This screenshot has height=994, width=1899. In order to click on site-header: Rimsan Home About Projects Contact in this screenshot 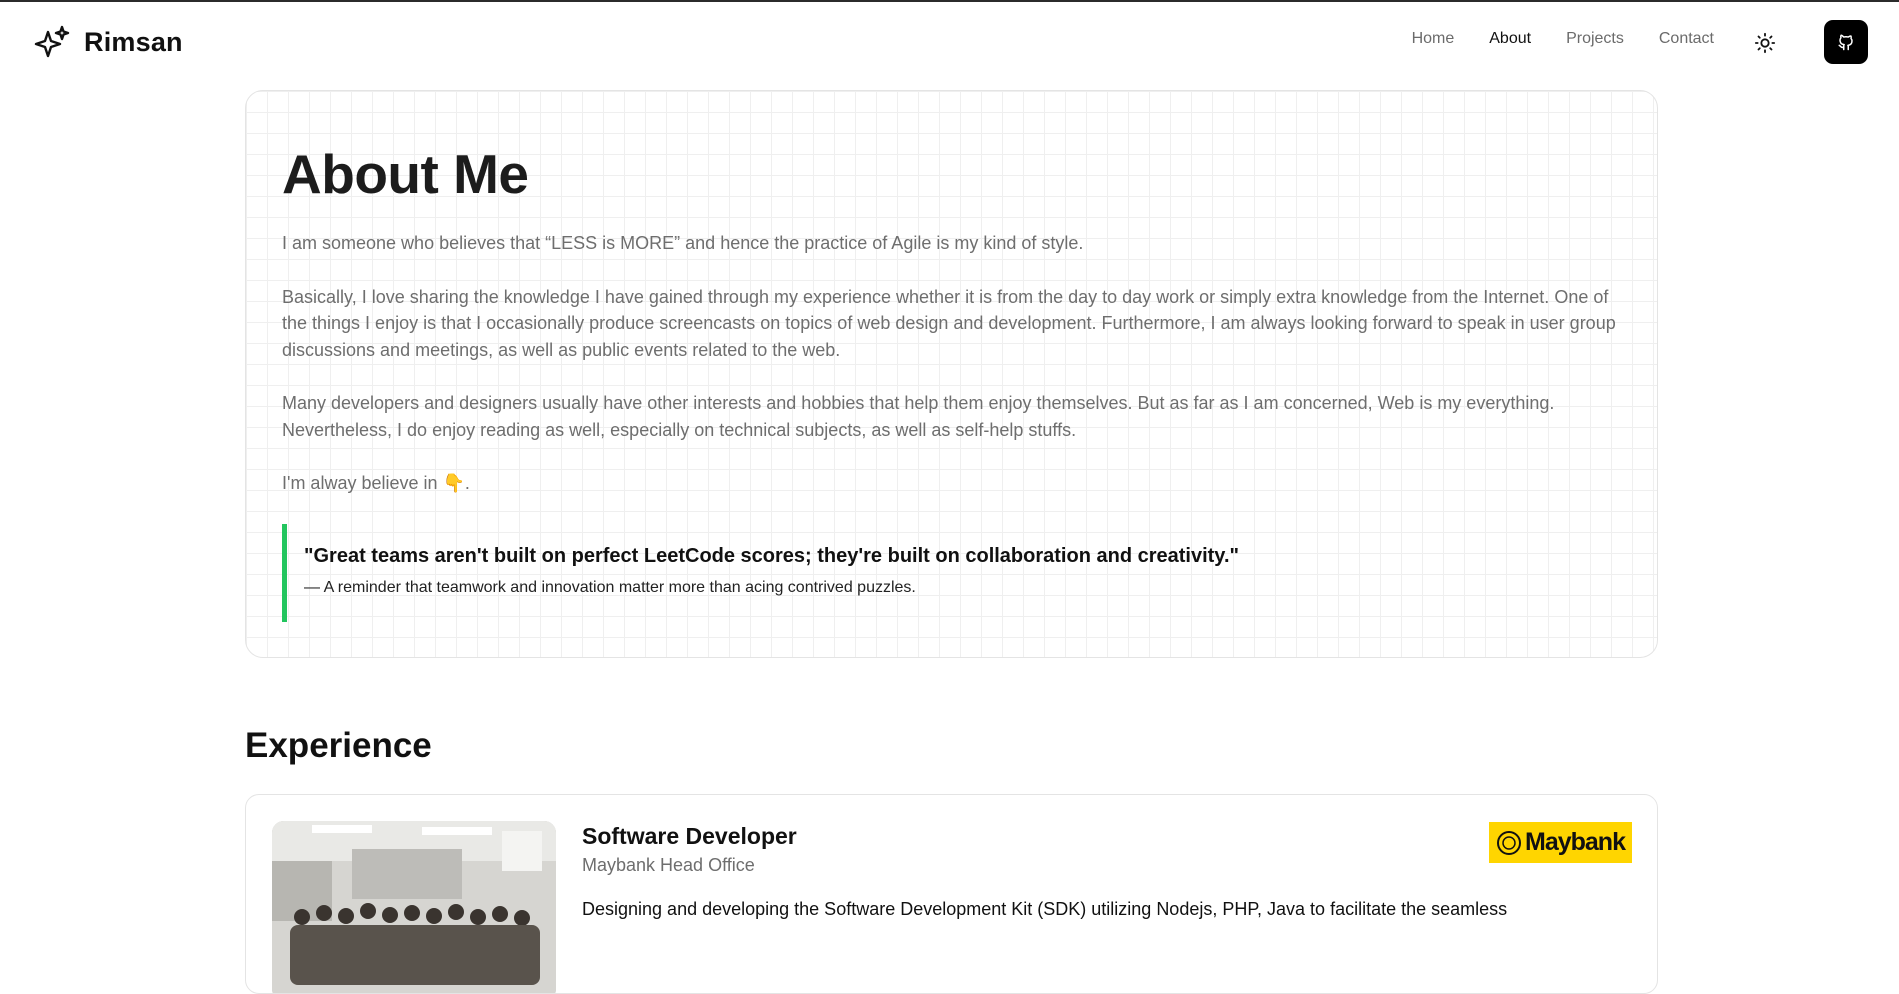, I will do `click(949, 42)`.